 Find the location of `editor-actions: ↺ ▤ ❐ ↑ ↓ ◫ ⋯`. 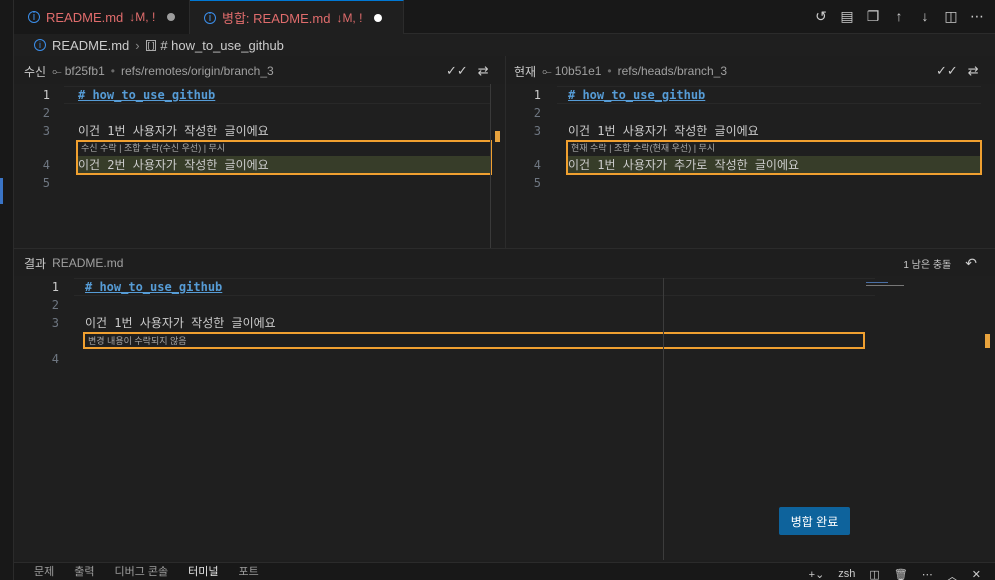

editor-actions: ↺ ▤ ❐ ↑ ↓ ◫ ⋯ is located at coordinates (899, 16).